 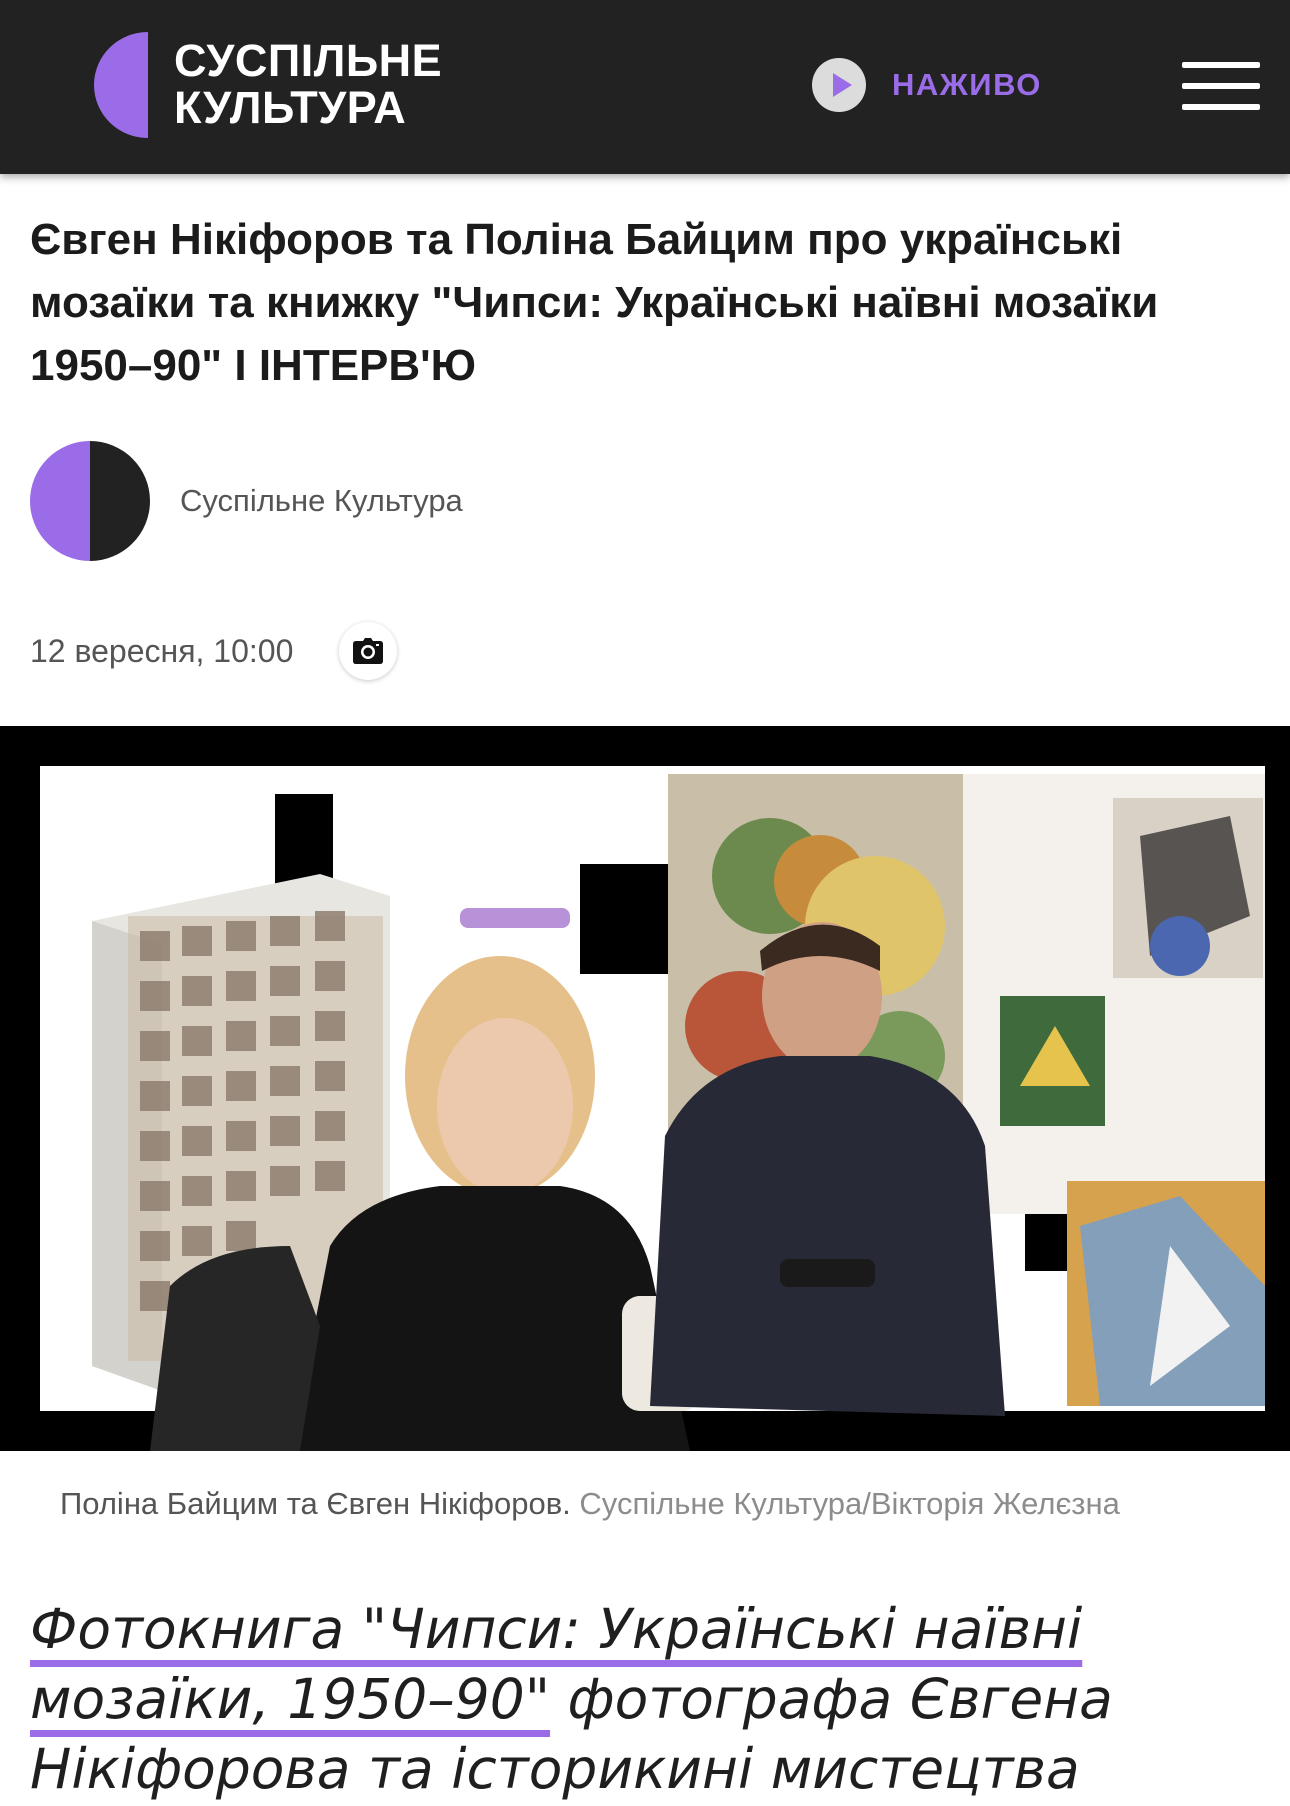 What do you see at coordinates (368, 651) in the screenshot?
I see `camera-icon` at bounding box center [368, 651].